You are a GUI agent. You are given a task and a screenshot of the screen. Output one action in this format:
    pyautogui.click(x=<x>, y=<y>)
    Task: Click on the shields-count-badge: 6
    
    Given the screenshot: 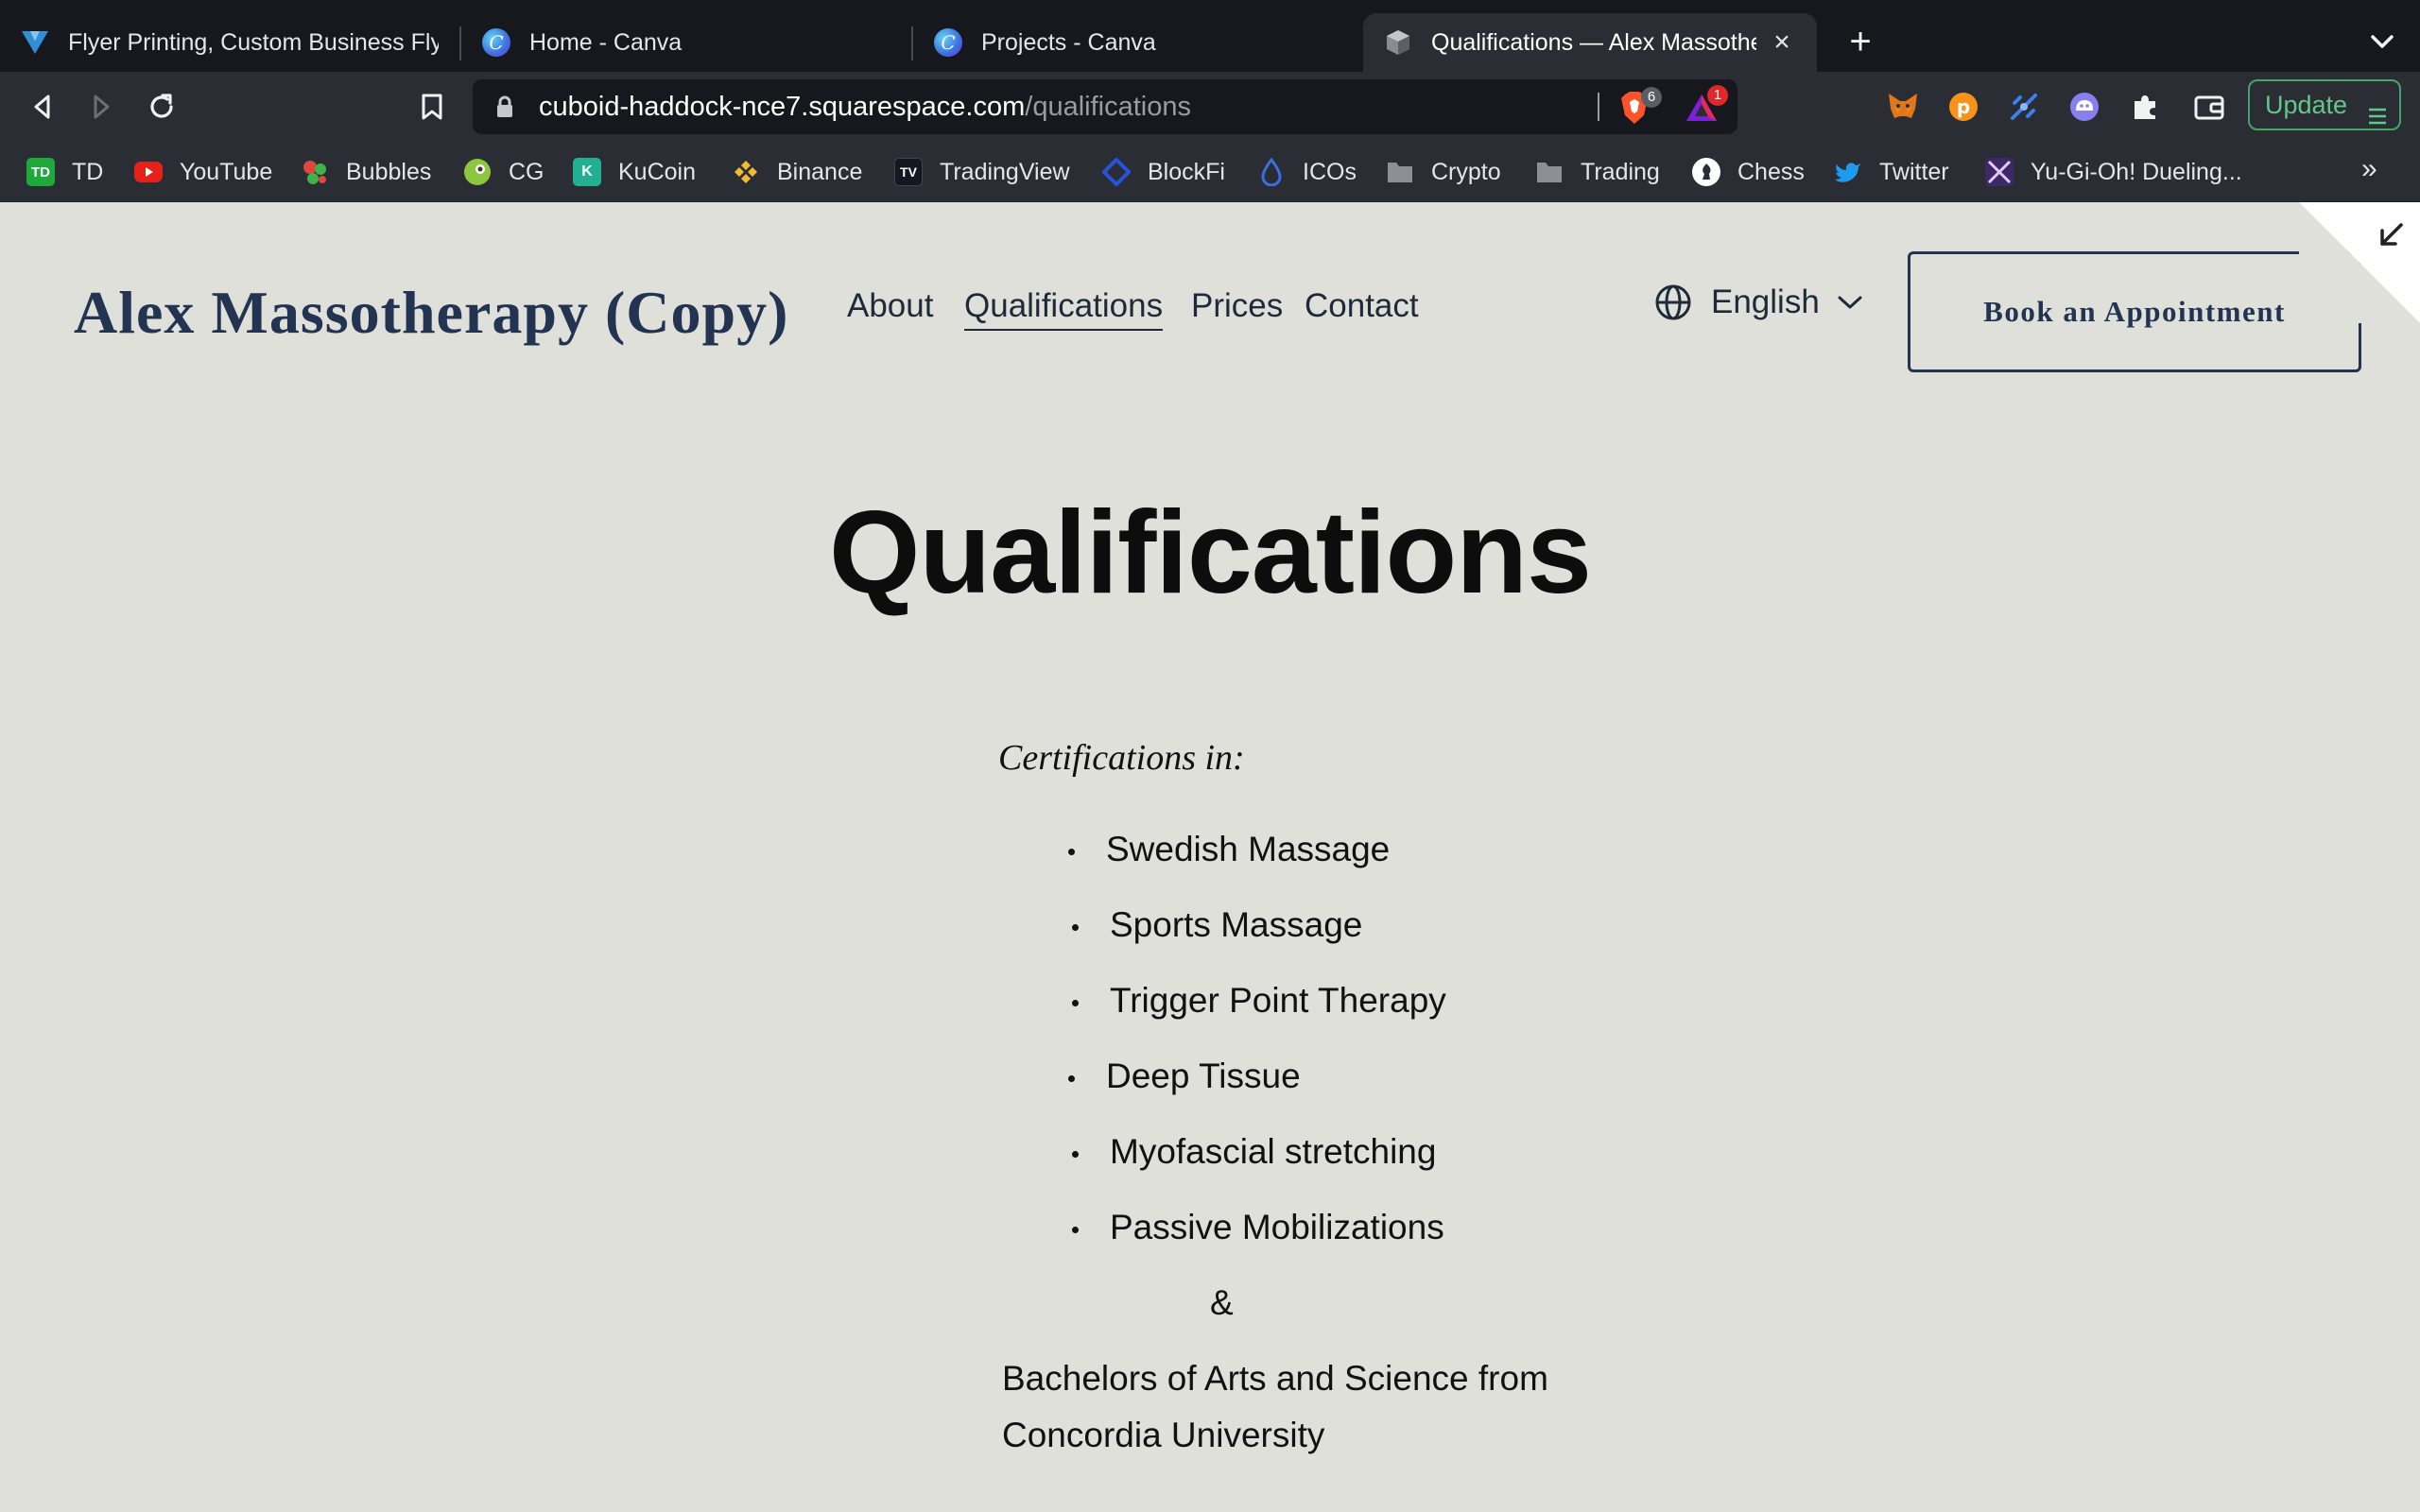 What is the action you would take?
    pyautogui.click(x=1651, y=97)
    